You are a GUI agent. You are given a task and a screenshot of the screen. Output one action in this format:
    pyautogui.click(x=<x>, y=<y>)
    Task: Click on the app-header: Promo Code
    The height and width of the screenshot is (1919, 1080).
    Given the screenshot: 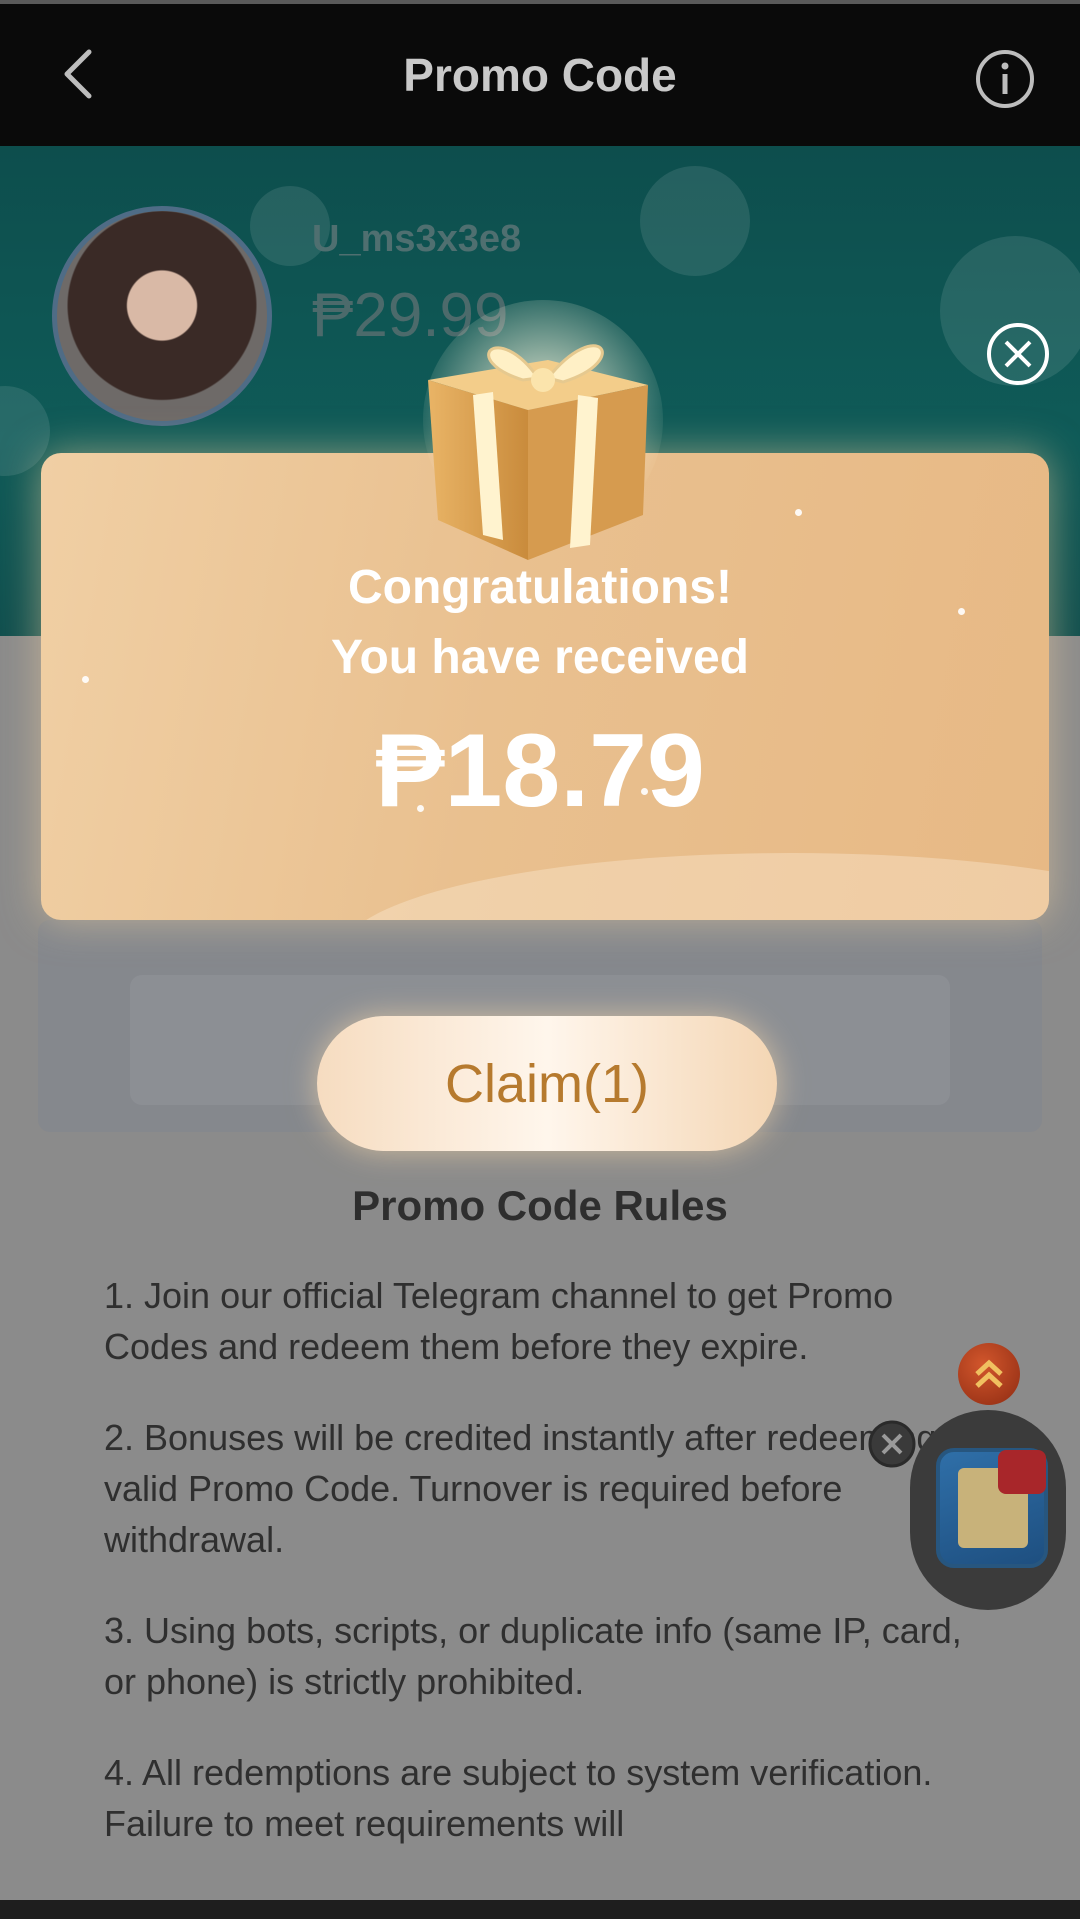 What is the action you would take?
    pyautogui.click(x=540, y=75)
    